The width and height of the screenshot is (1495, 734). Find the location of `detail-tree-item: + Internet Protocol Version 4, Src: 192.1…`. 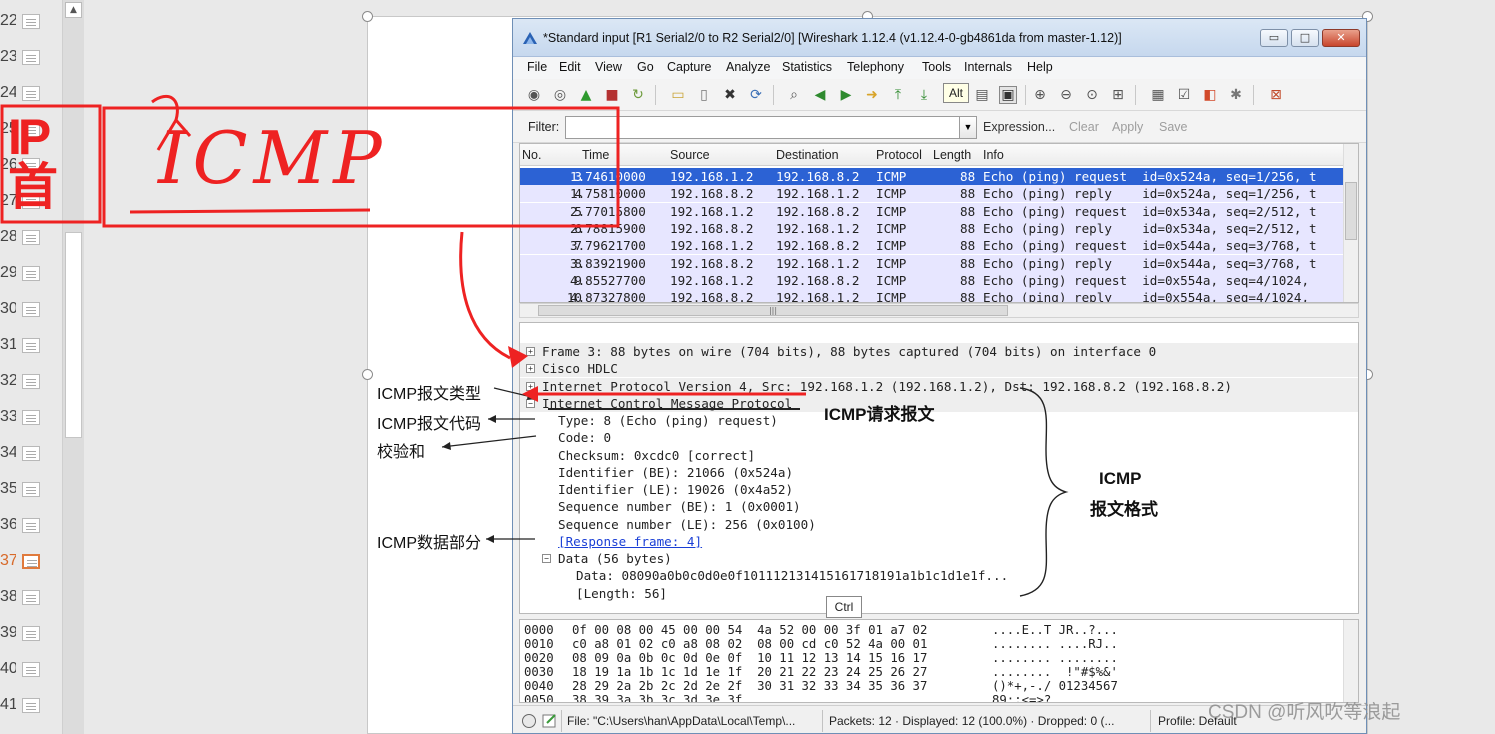

detail-tree-item: + Internet Protocol Version 4, Src: 192.1… is located at coordinates (939, 386).